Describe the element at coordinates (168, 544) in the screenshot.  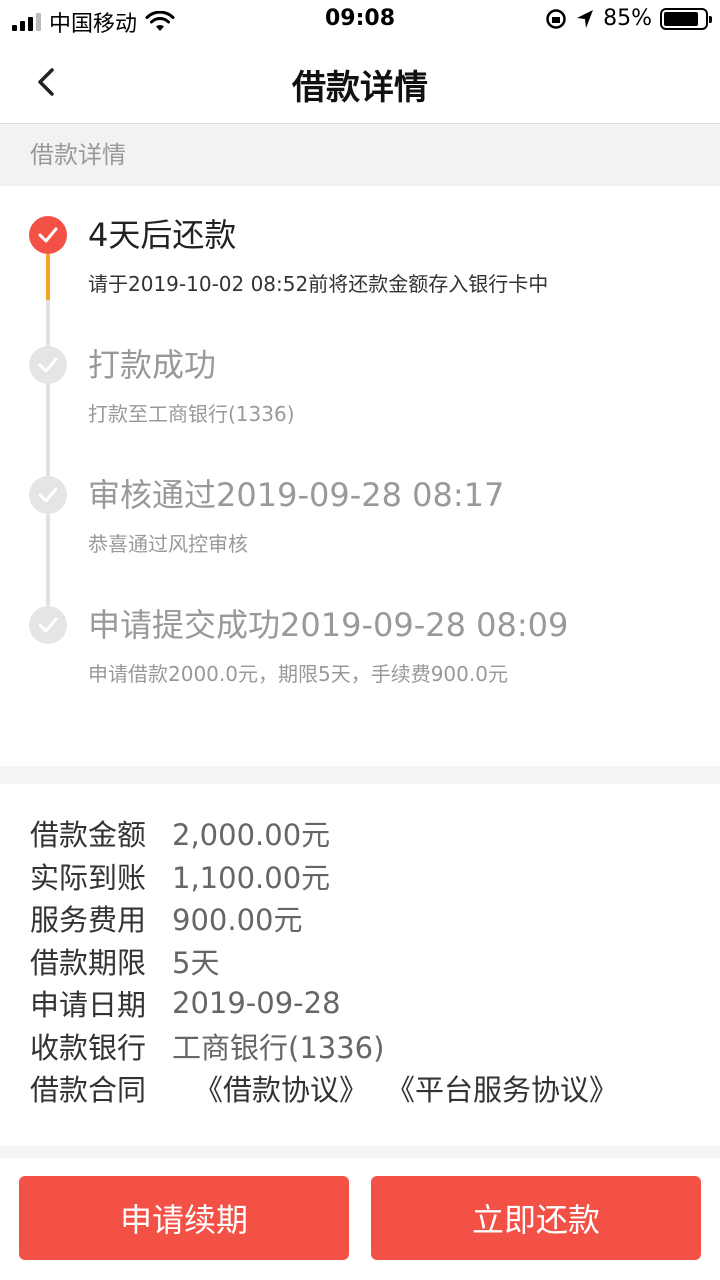
I see `timeline-subtitle: 恭喜通过风控审核` at that location.